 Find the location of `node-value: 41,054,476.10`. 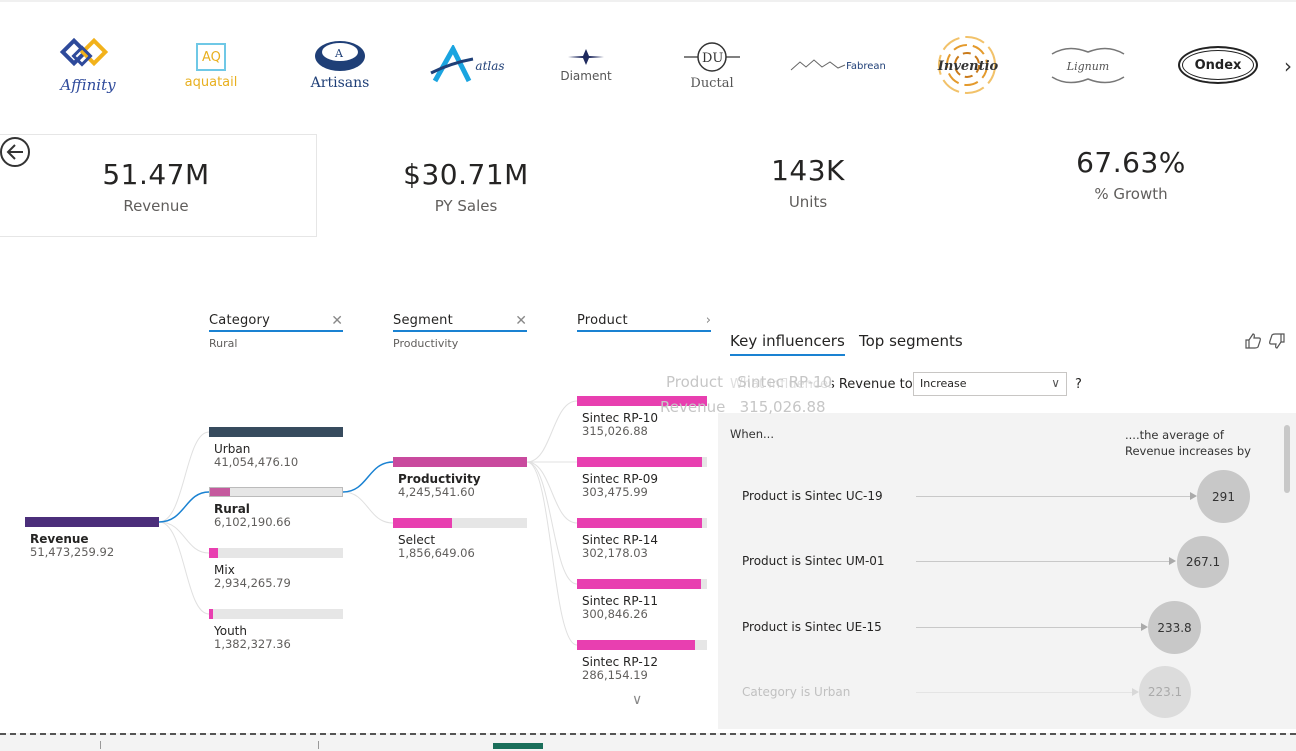

node-value: 41,054,476.10 is located at coordinates (256, 462).